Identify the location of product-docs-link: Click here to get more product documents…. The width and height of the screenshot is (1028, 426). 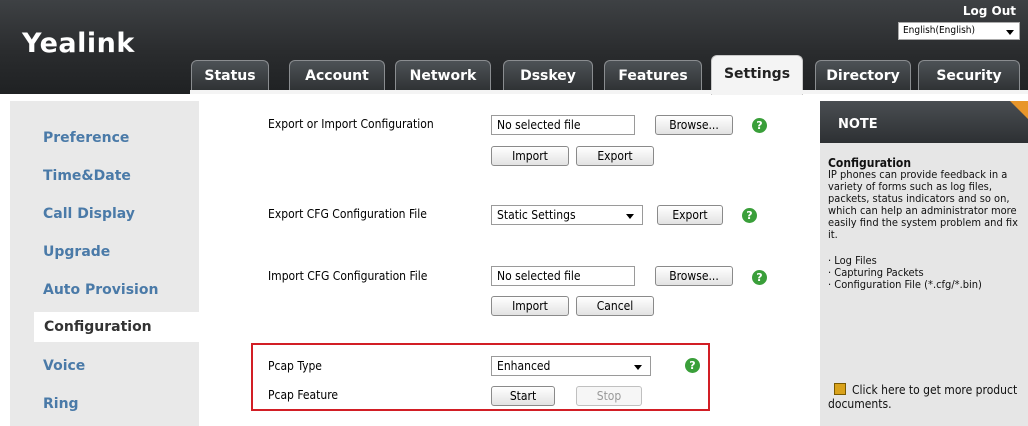
(927, 397).